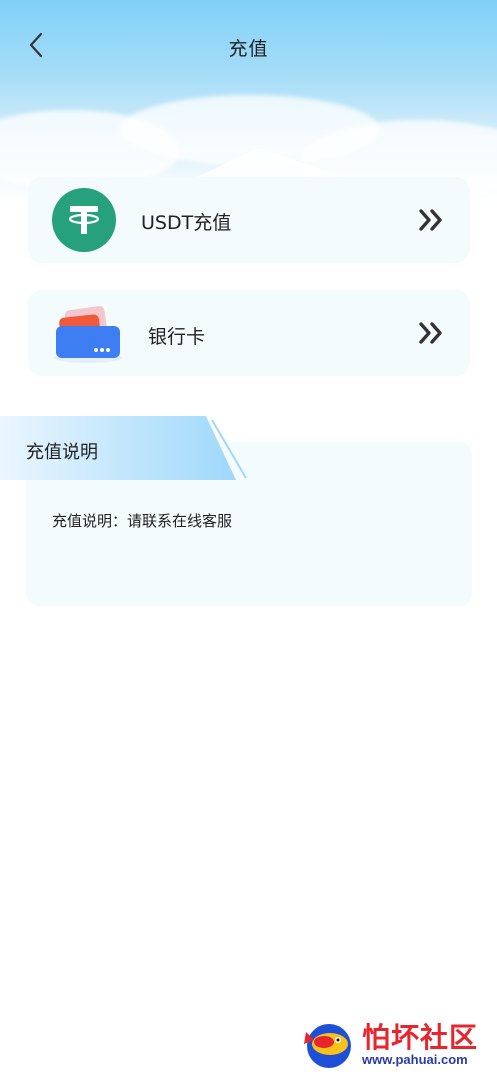 This screenshot has width=497, height=1076. What do you see at coordinates (177, 337) in the screenshot?
I see `bank-card-label: 银行卡` at bounding box center [177, 337].